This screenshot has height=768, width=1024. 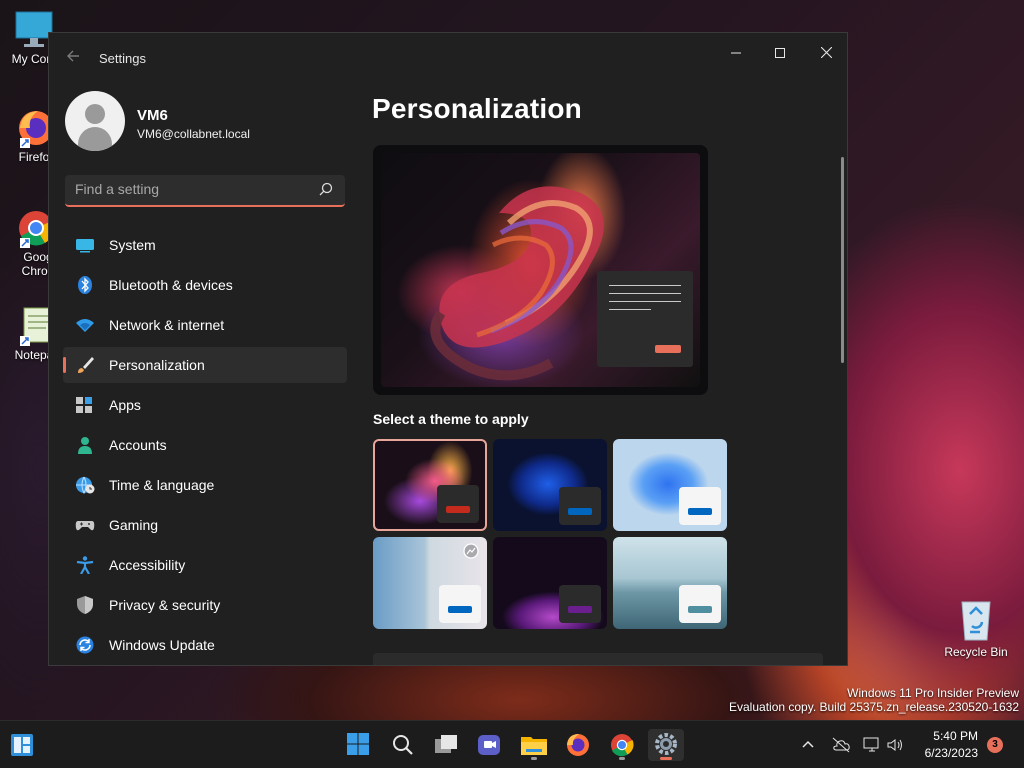 What do you see at coordinates (512, 744) in the screenshot?
I see `taskbar: 5:40 PM 6/23/2023 3` at bounding box center [512, 744].